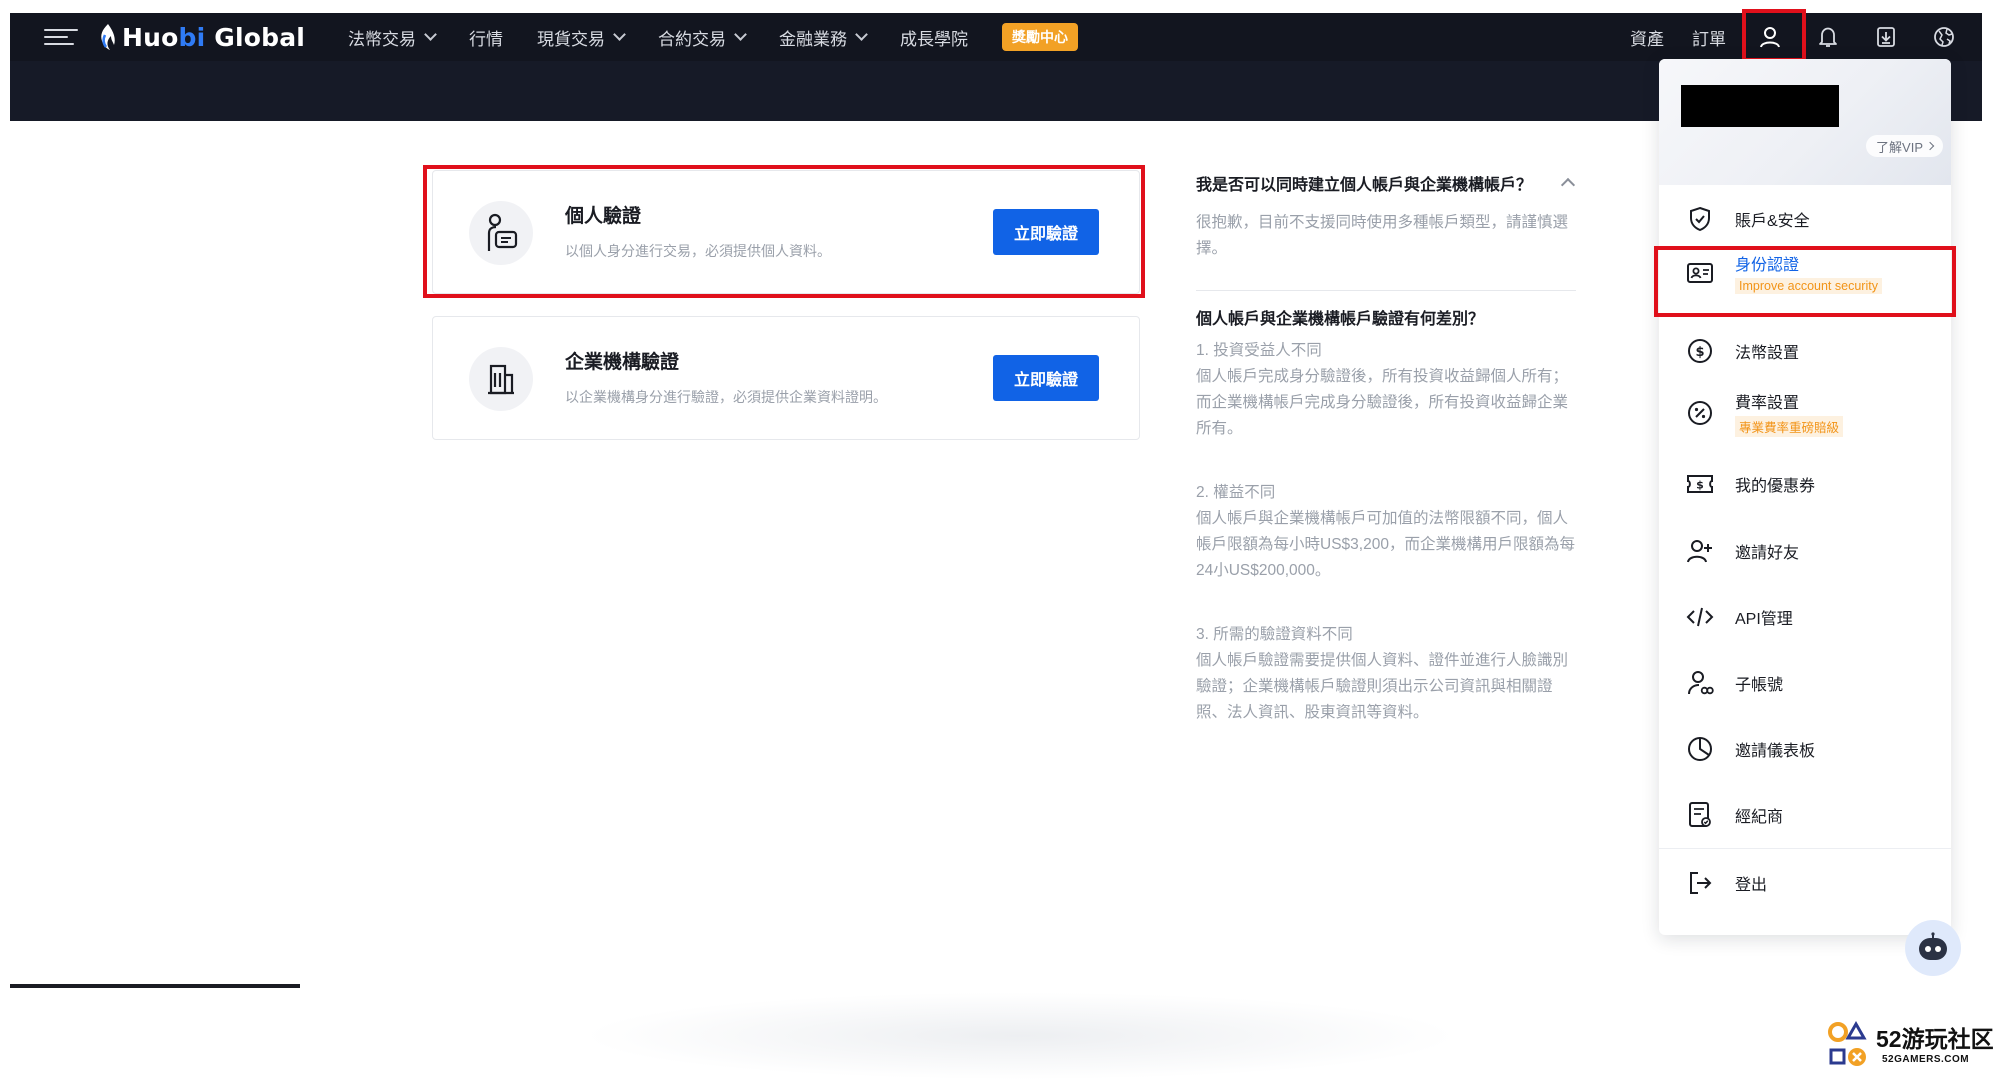 This screenshot has width=2000, height=1080. I want to click on verify-now-button: 立即驗證, so click(1046, 378).